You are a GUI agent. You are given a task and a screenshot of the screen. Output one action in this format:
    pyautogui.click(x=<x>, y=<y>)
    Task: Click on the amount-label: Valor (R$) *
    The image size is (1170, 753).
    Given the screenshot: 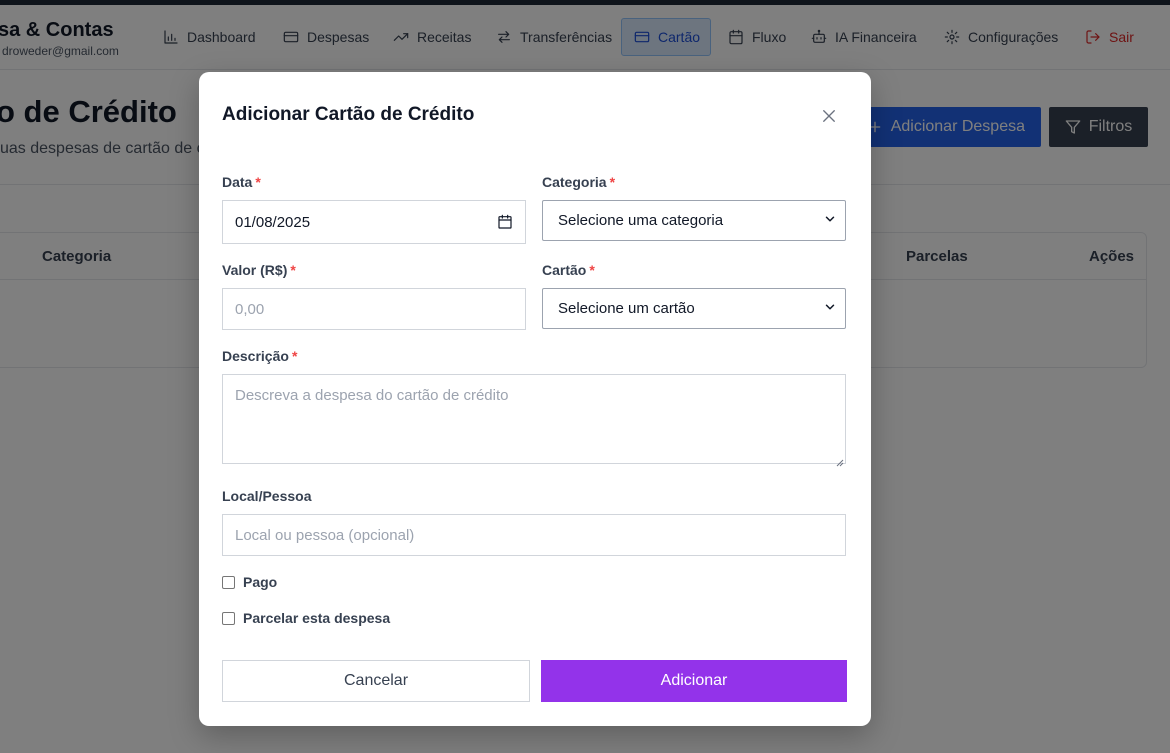 What is the action you would take?
    pyautogui.click(x=259, y=270)
    